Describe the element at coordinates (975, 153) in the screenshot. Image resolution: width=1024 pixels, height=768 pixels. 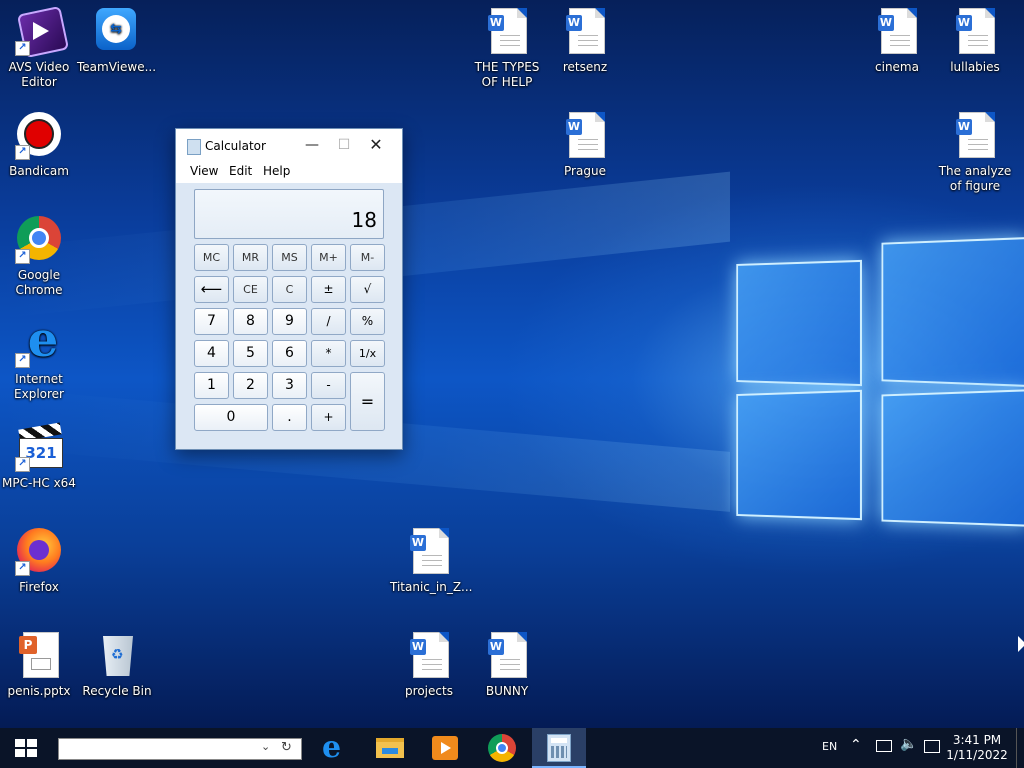
I see `desktop-icon-the-analyze-of-figure: W The analyze of figure` at that location.